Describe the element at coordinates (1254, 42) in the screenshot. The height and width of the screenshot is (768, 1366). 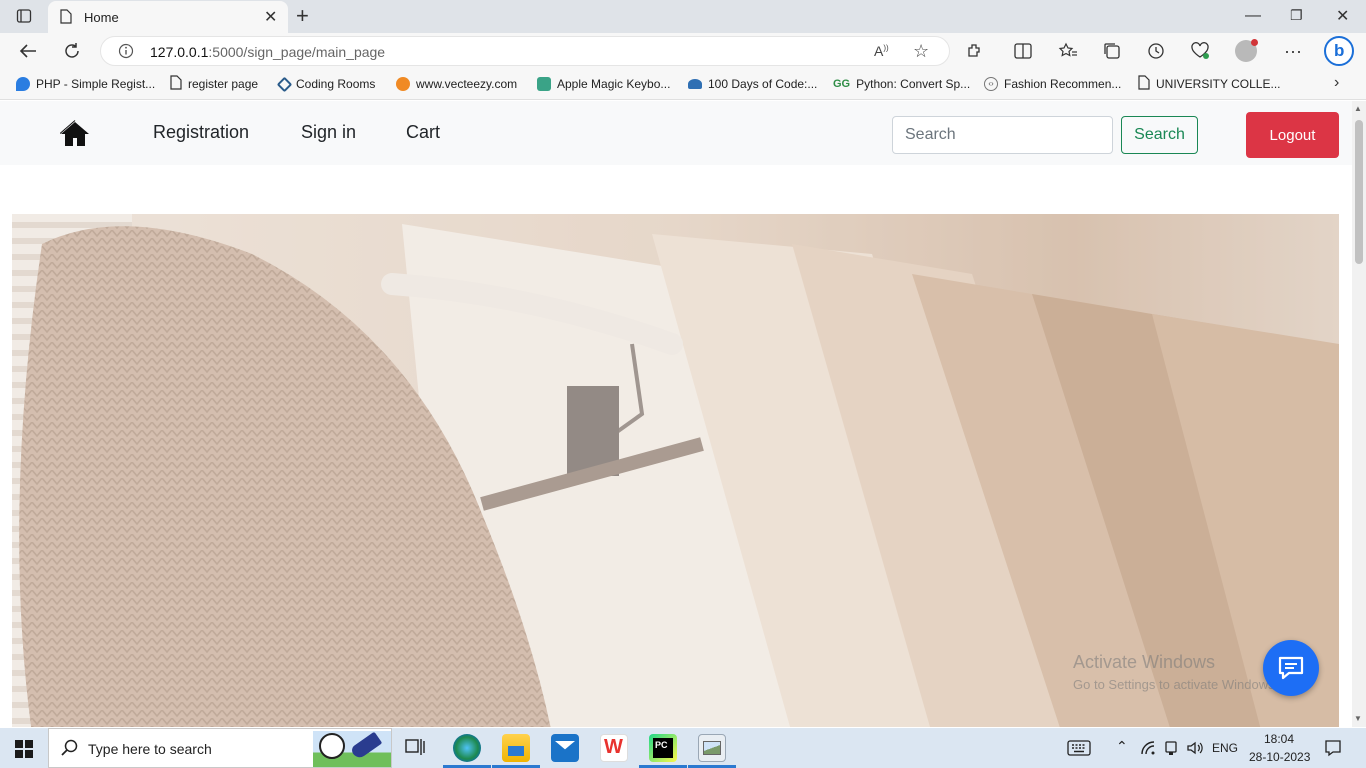
I see `notification-dot` at that location.